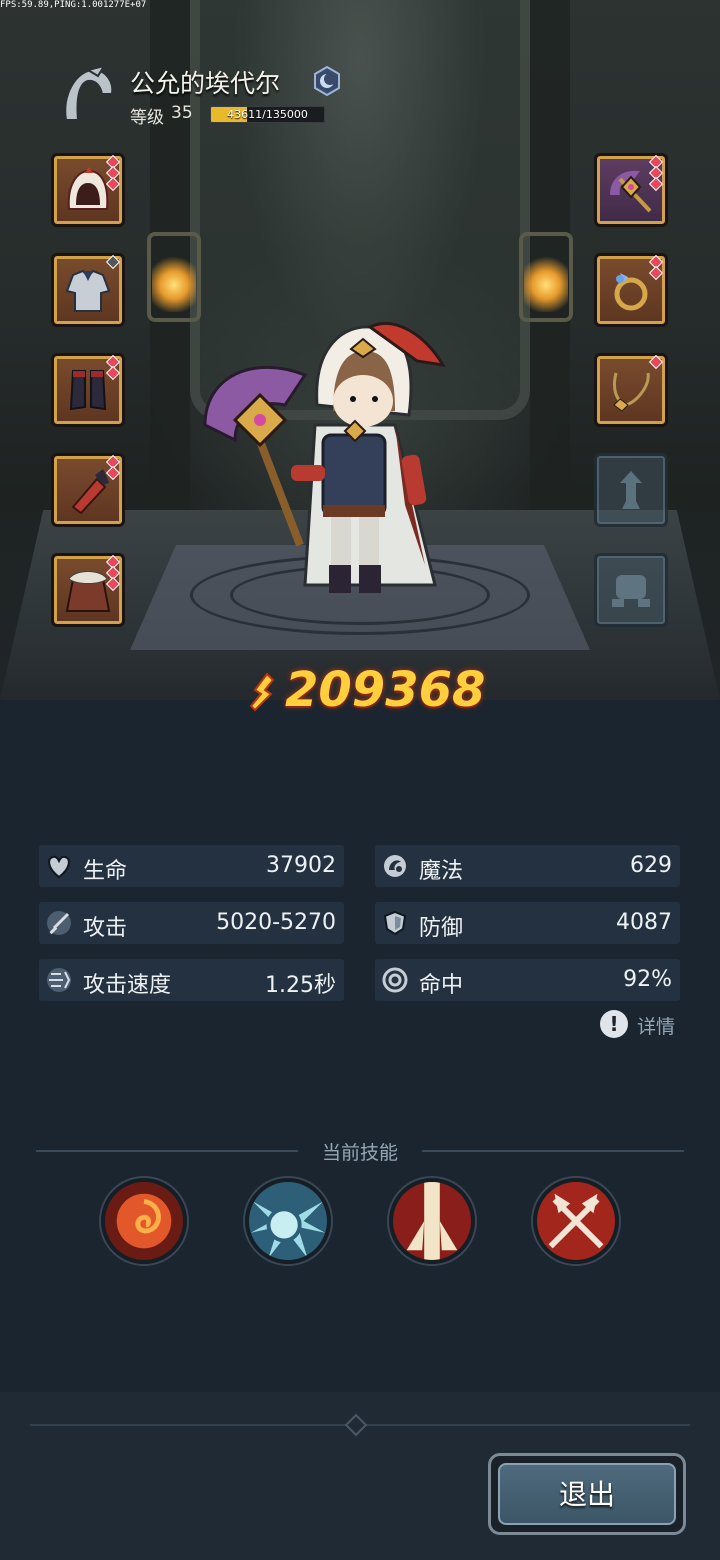 The height and width of the screenshot is (1560, 720). What do you see at coordinates (105, 928) in the screenshot?
I see `stat-label: 攻击` at bounding box center [105, 928].